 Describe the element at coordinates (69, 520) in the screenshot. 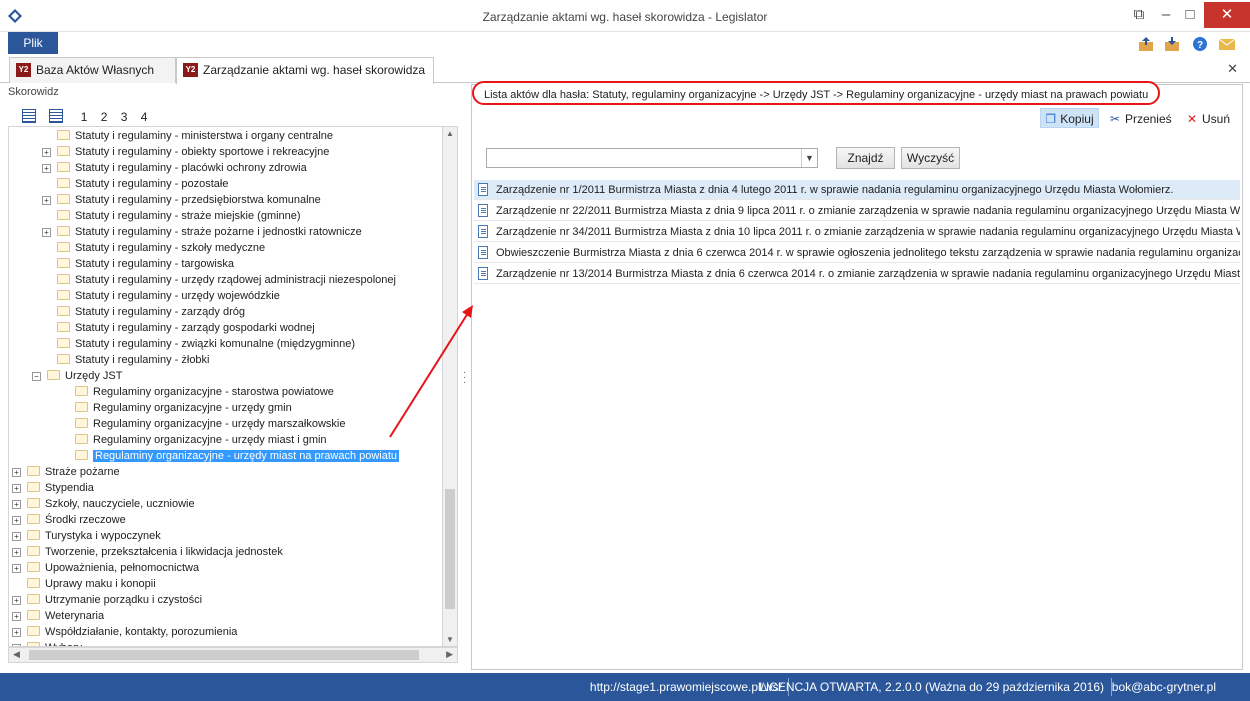

I see `tree-node: + Środki rzeczowe` at that location.